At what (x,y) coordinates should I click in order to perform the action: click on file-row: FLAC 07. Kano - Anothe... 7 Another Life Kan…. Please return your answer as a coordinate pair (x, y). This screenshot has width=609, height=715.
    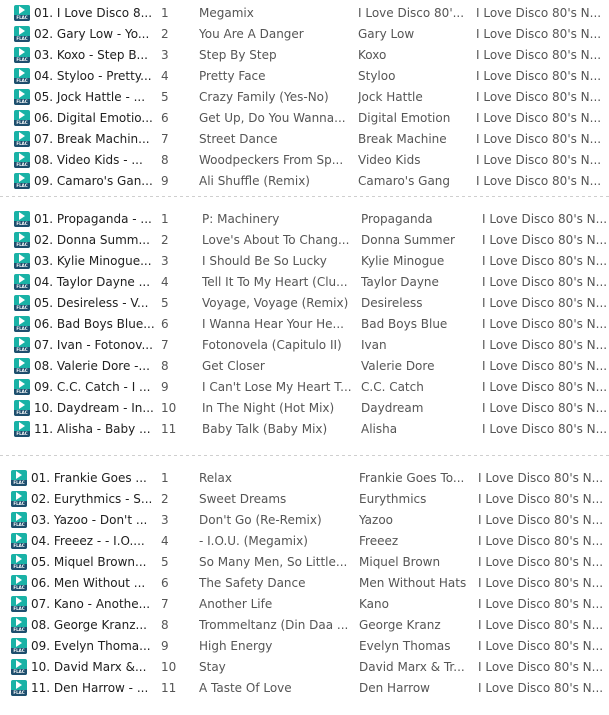
    Looking at the image, I should click on (304, 604).